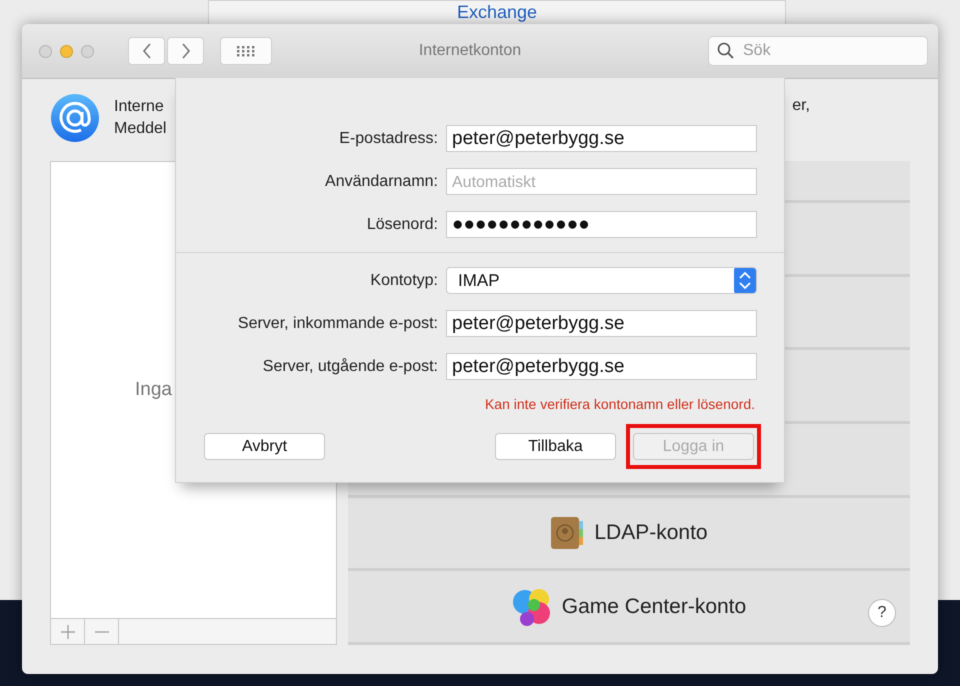 The height and width of the screenshot is (686, 960). What do you see at coordinates (403, 281) in the screenshot?
I see `field-label: Kontotyp:` at bounding box center [403, 281].